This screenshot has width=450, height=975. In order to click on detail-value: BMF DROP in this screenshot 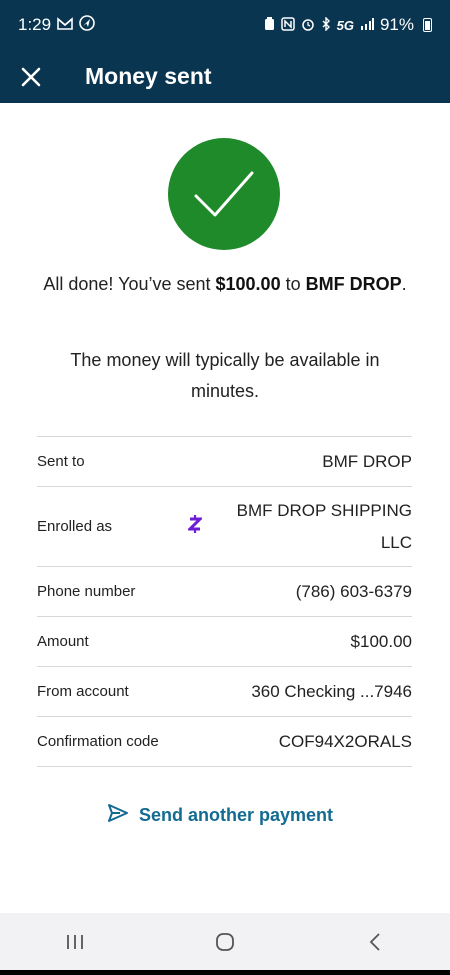, I will do `click(367, 461)`.